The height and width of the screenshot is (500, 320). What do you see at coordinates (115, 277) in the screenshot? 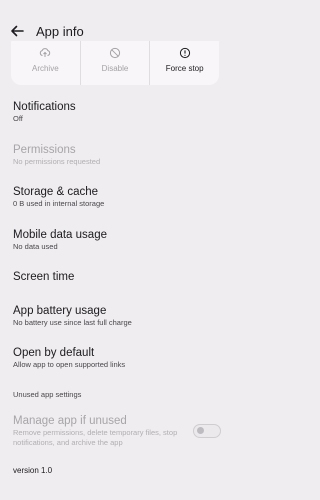
I see `screen-time-item: Screen time` at bounding box center [115, 277].